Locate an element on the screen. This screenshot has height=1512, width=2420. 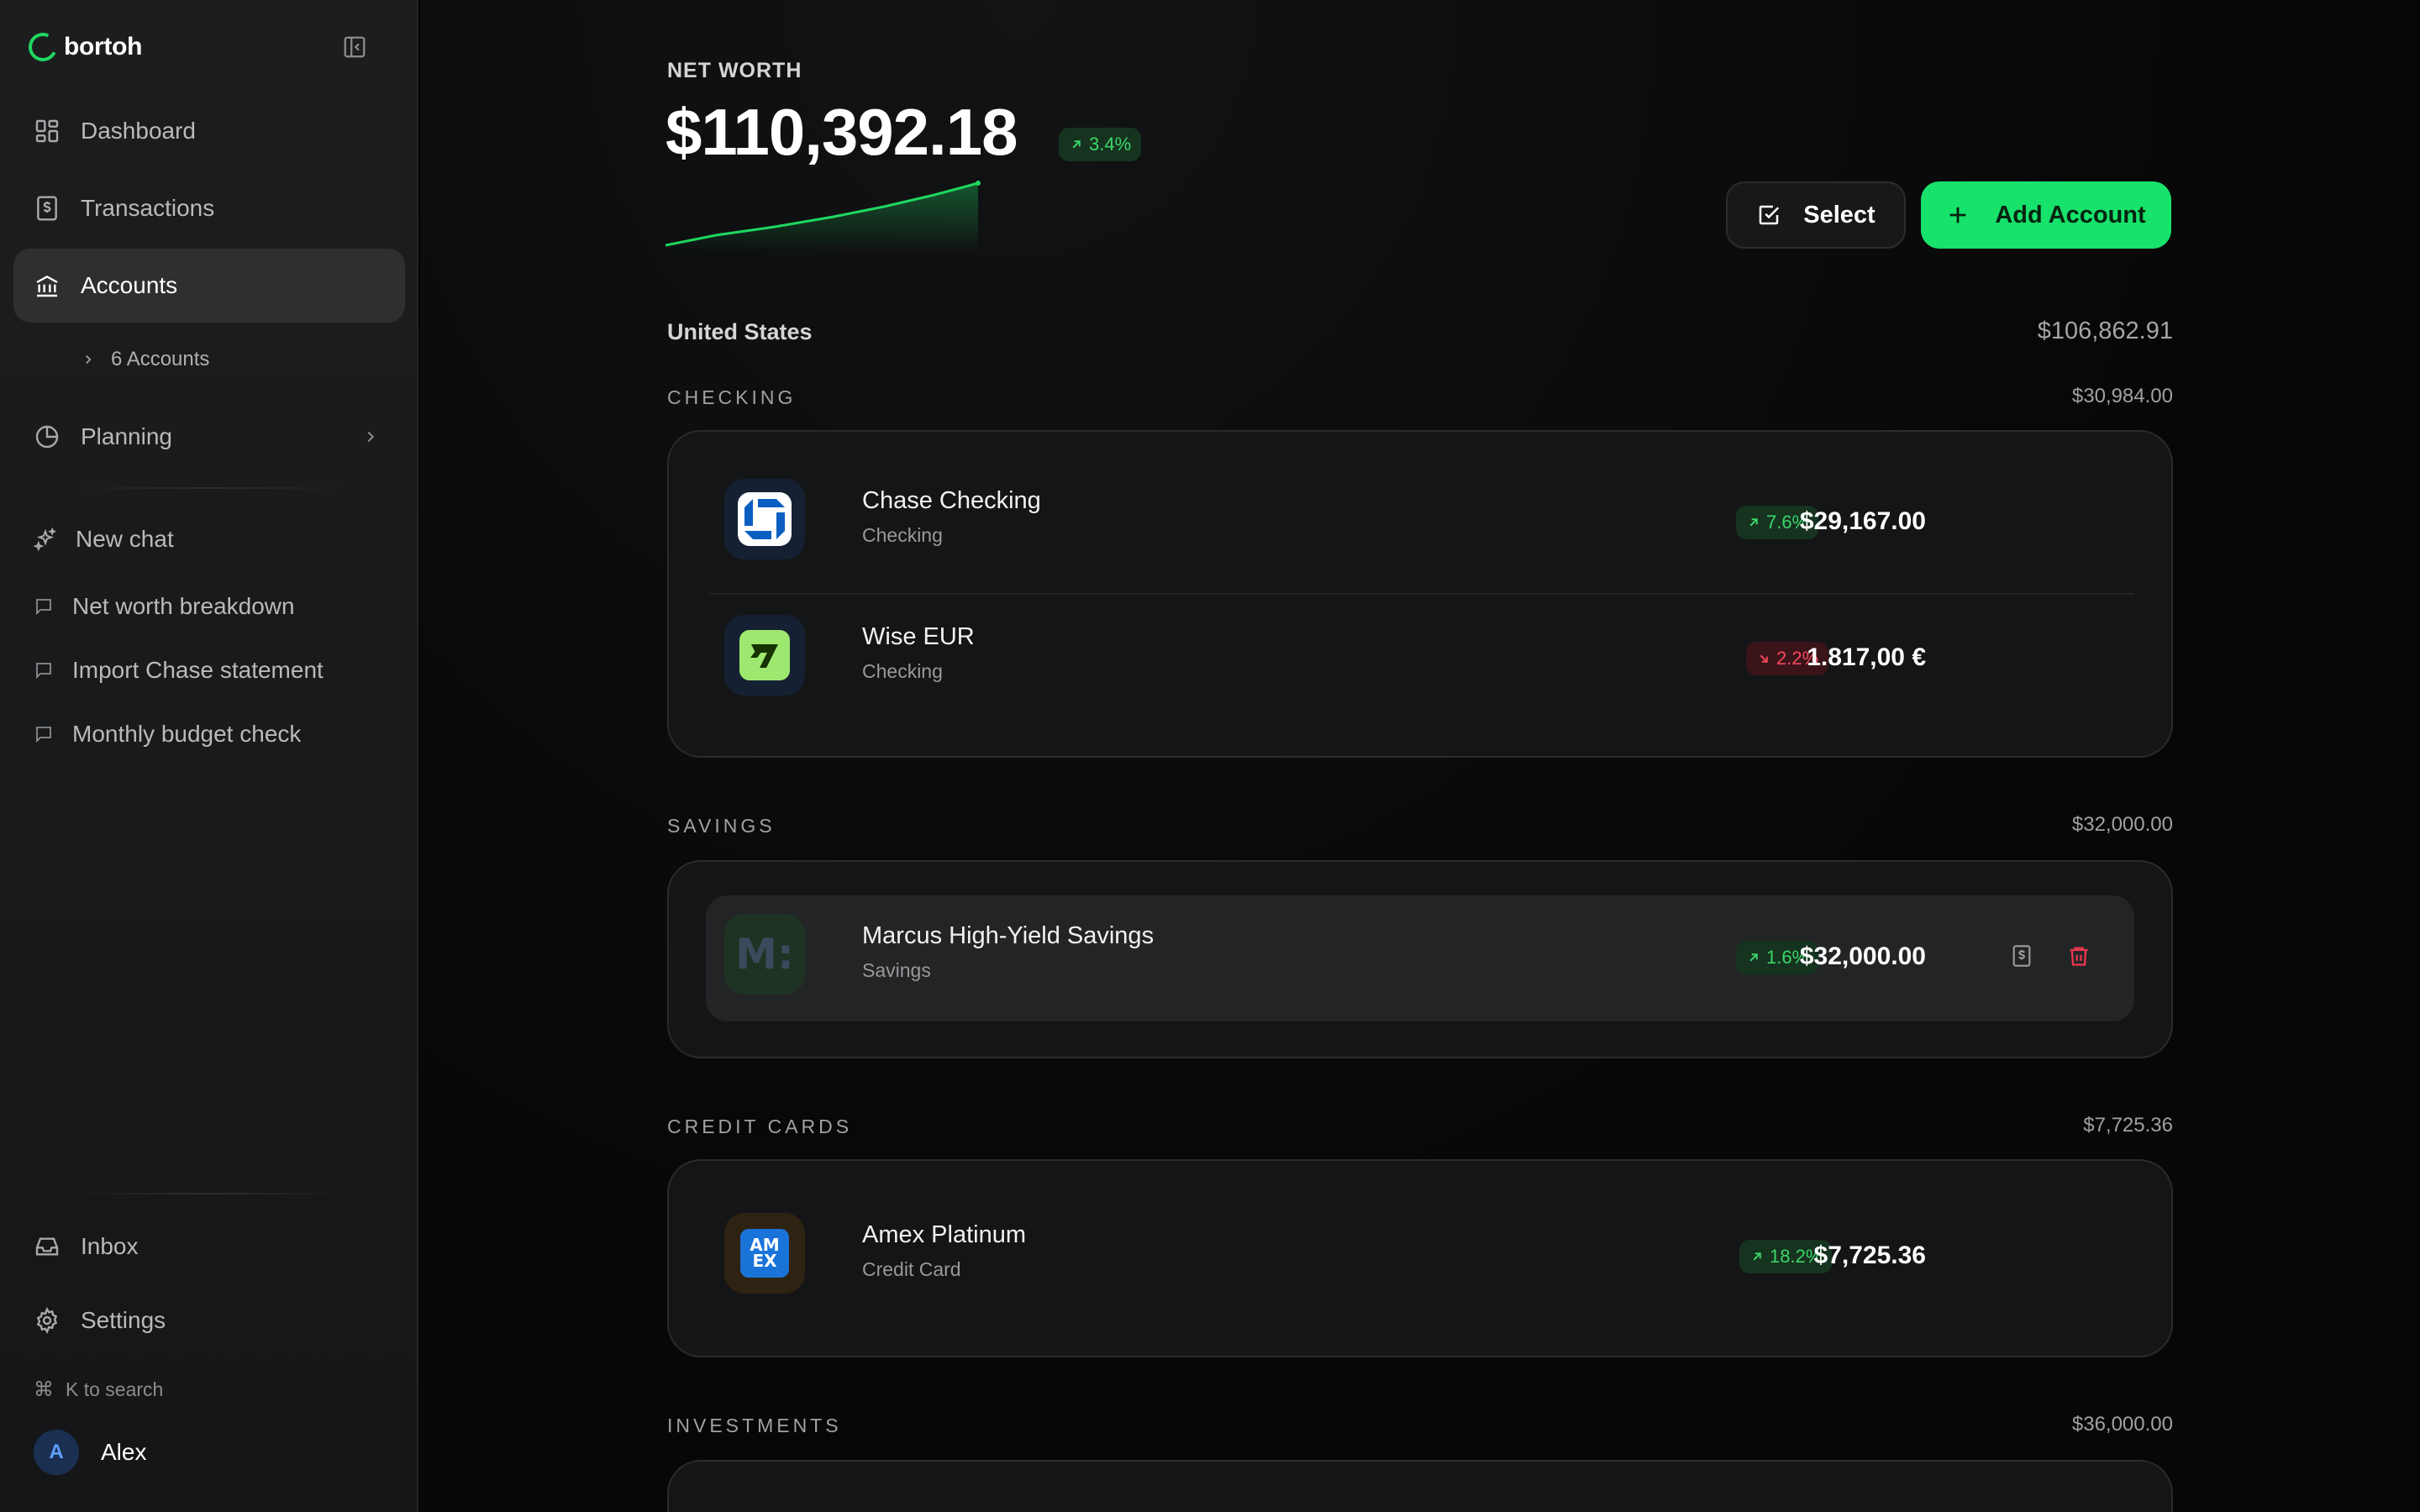
group-total-investments: $36,000.00 is located at coordinates (2122, 1424).